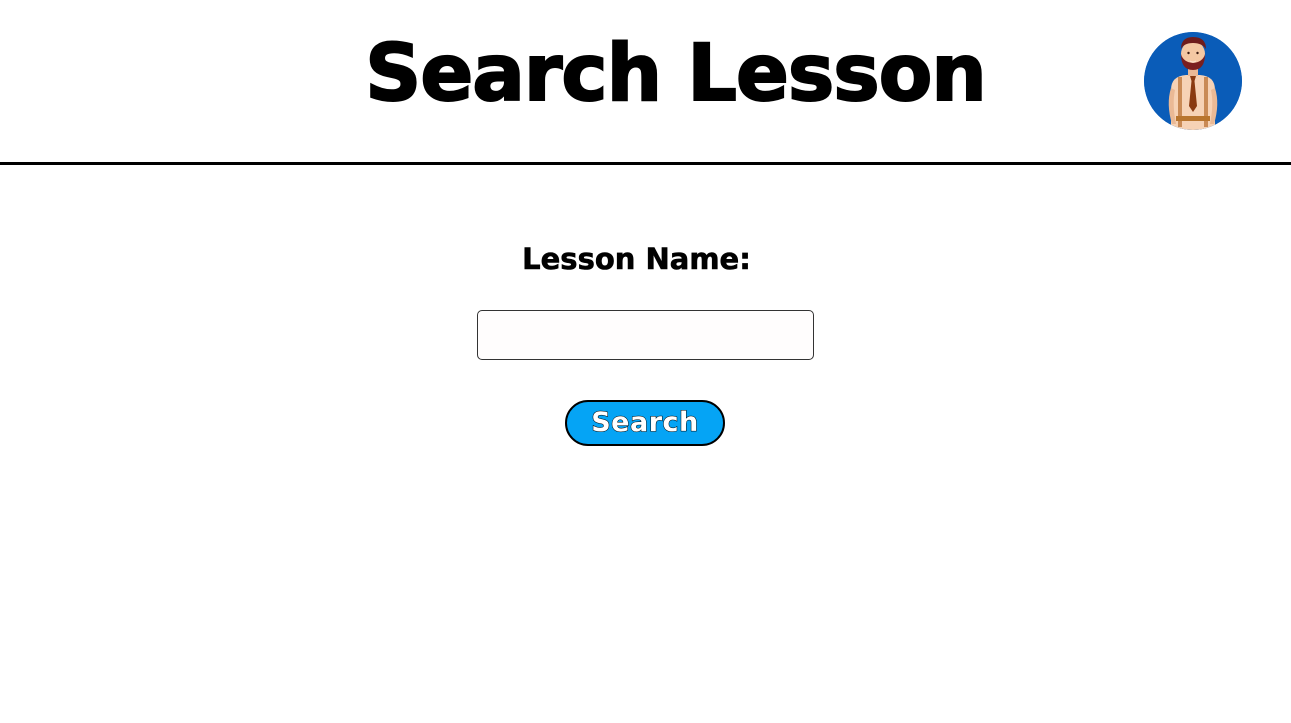 This screenshot has width=1291, height=723. What do you see at coordinates (636, 259) in the screenshot?
I see `lesson-name-label: Lesson Name:` at bounding box center [636, 259].